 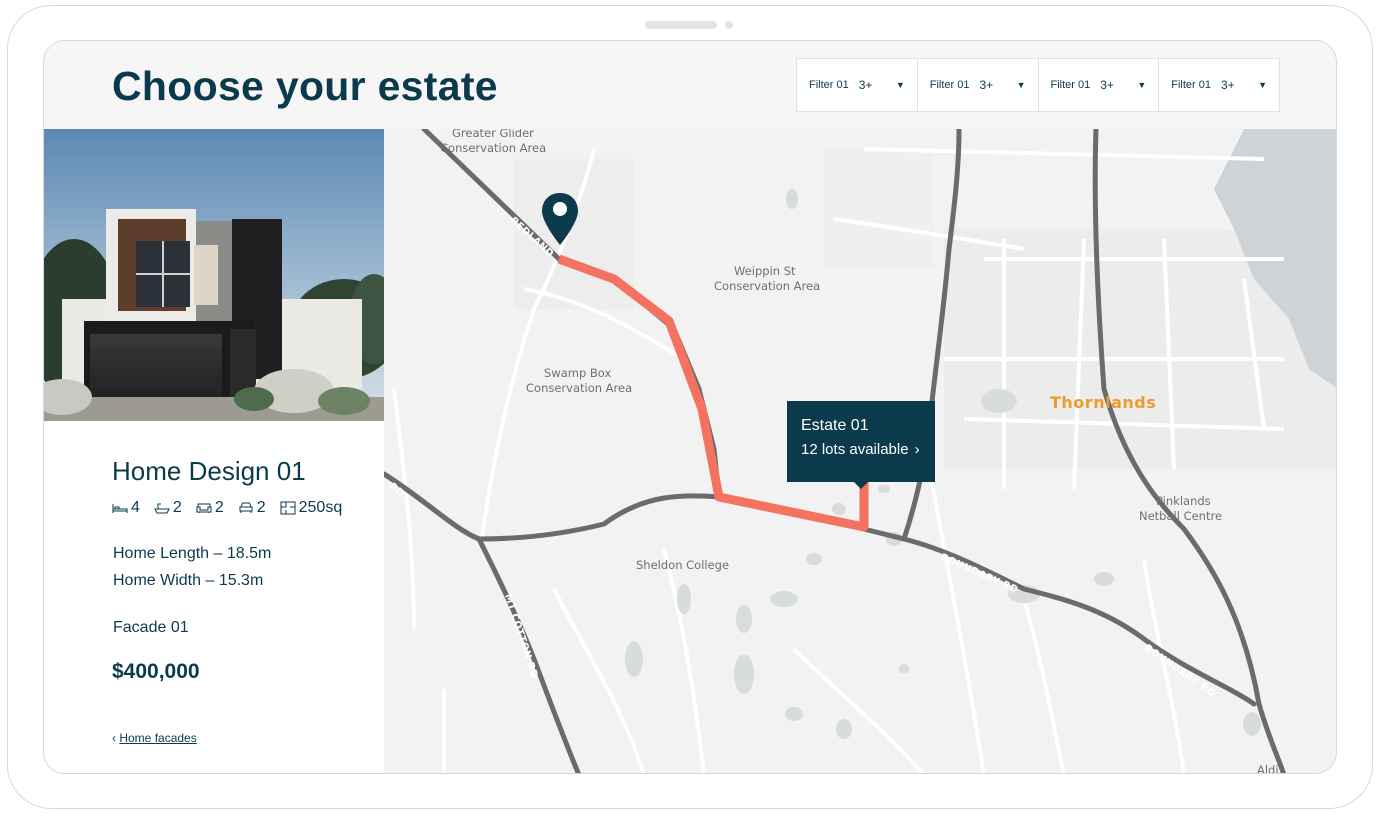 What do you see at coordinates (188, 580) in the screenshot?
I see `home-width: Home Width – 15.3m` at bounding box center [188, 580].